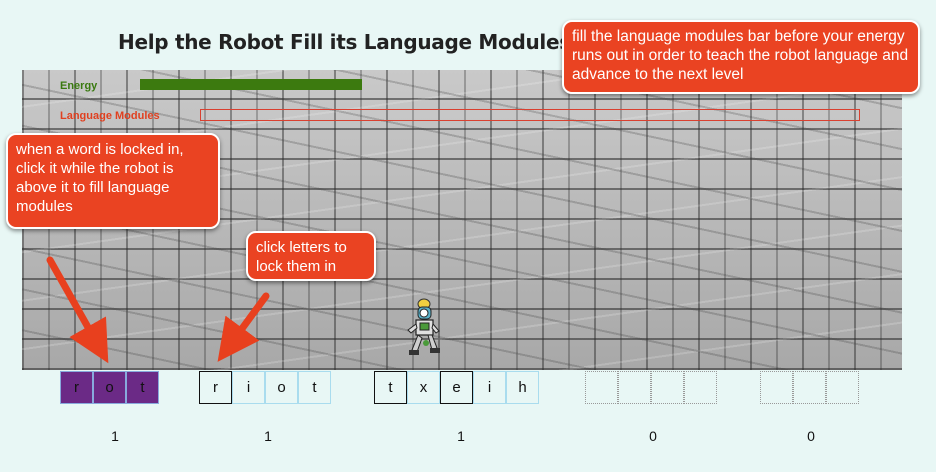 Image resolution: width=936 pixels, height=472 pixels. What do you see at coordinates (423, 387) in the screenshot?
I see `letter-tile: x` at bounding box center [423, 387].